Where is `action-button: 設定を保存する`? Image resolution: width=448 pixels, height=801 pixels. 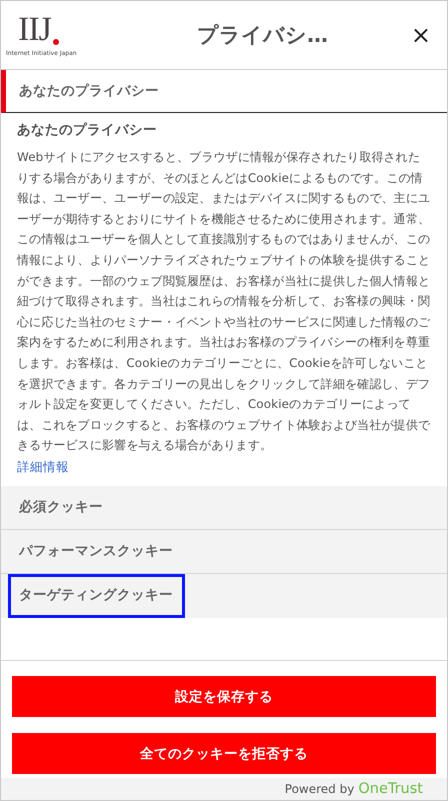 action-button: 設定を保存する is located at coordinates (224, 696).